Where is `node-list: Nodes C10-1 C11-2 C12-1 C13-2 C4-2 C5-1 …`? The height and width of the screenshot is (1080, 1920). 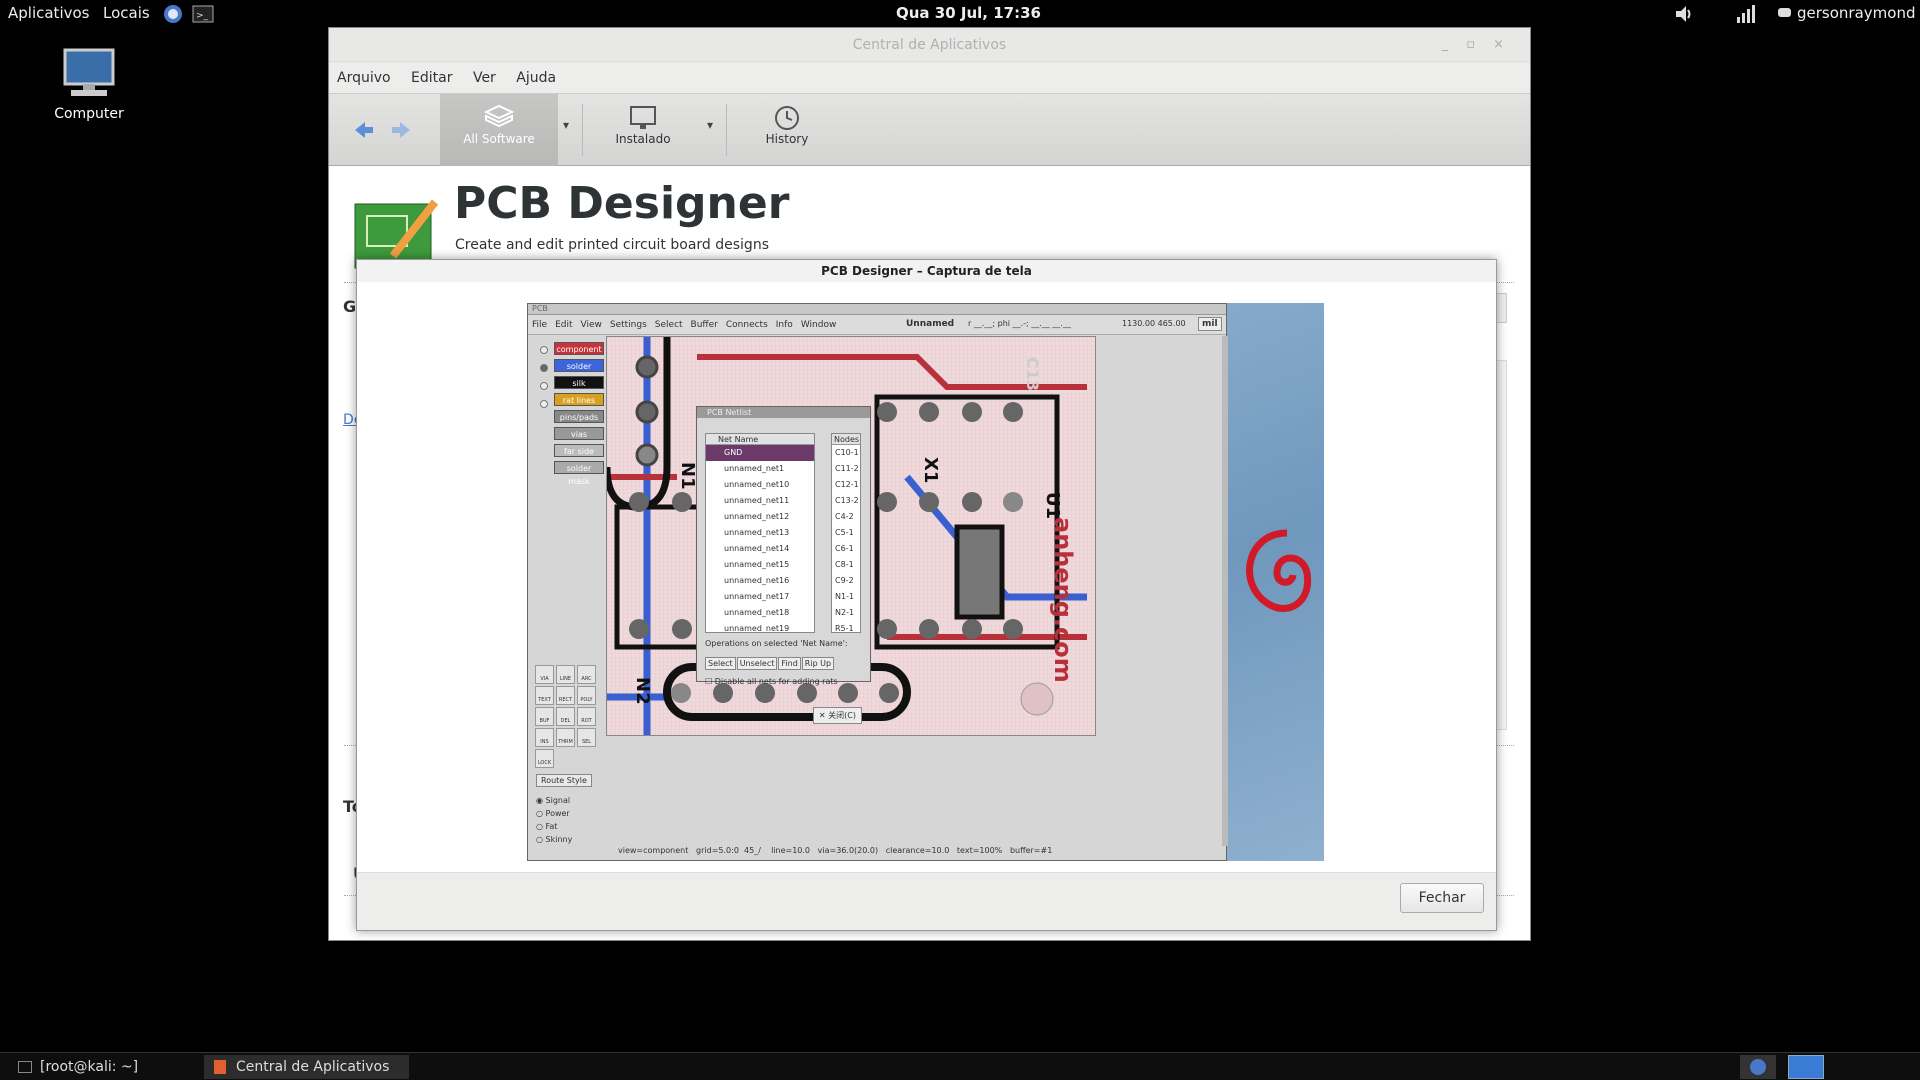 node-list: Nodes C10-1 C11-2 C12-1 C13-2 C4-2 C5-1 … is located at coordinates (846, 533).